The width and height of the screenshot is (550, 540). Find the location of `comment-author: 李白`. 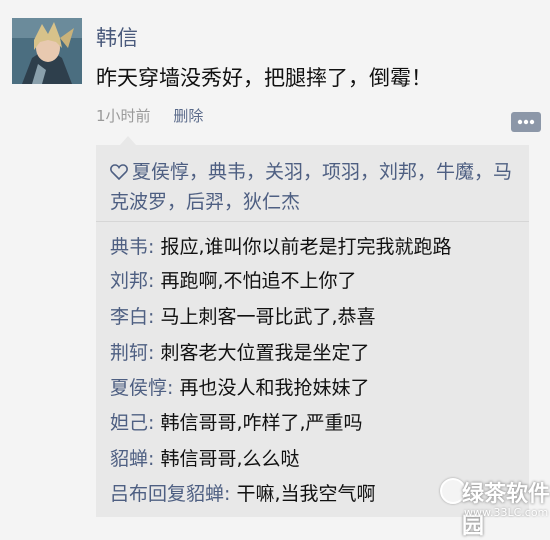

comment-author: 李白 is located at coordinates (129, 317).